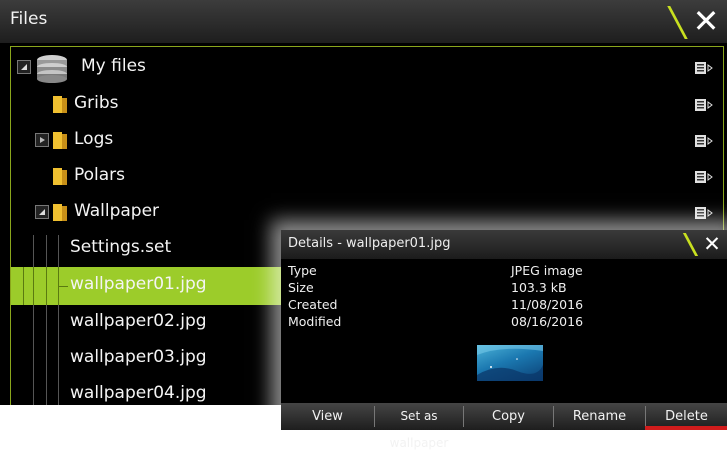 This screenshot has width=727, height=457. What do you see at coordinates (121, 247) in the screenshot?
I see `tree-row-label: Settings.set` at bounding box center [121, 247].